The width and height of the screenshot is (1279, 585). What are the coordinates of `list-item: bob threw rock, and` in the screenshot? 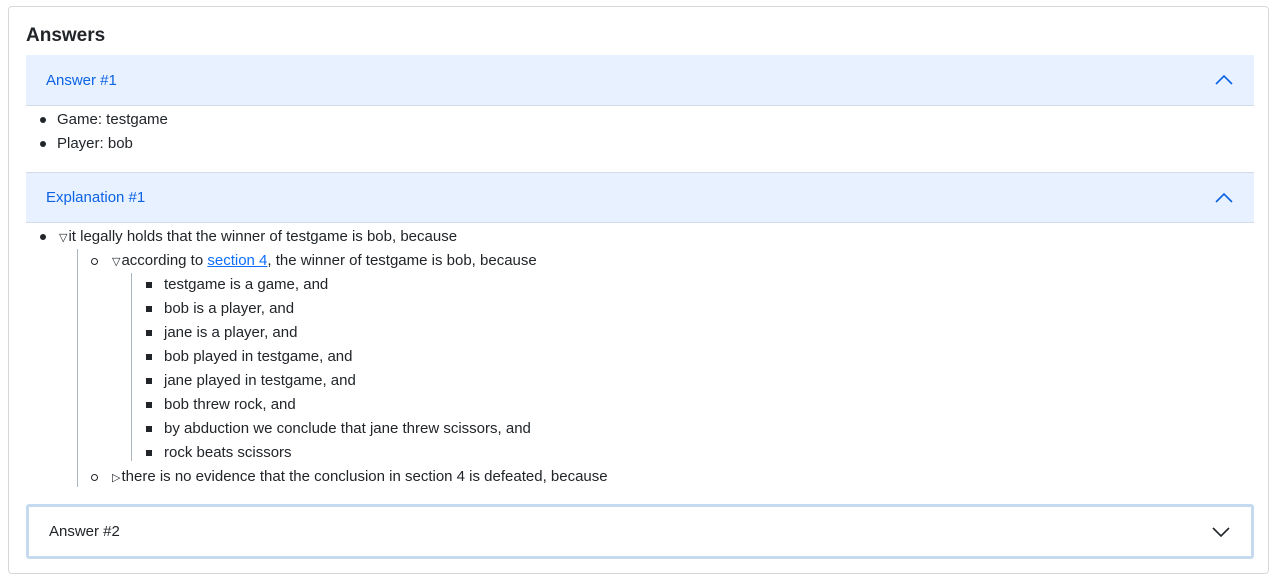 It's located at (221, 405).